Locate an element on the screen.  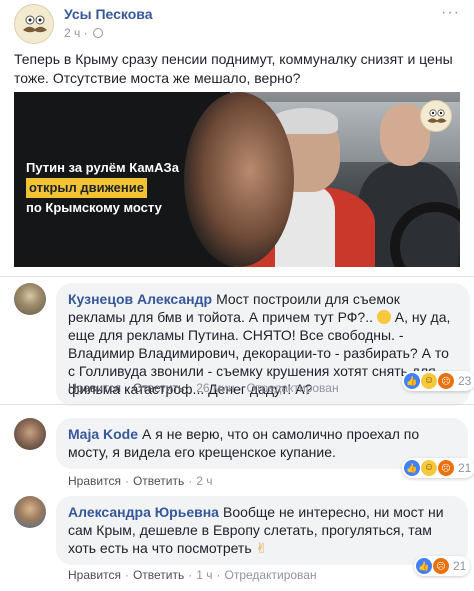
image-logo-icon is located at coordinates (436, 116).